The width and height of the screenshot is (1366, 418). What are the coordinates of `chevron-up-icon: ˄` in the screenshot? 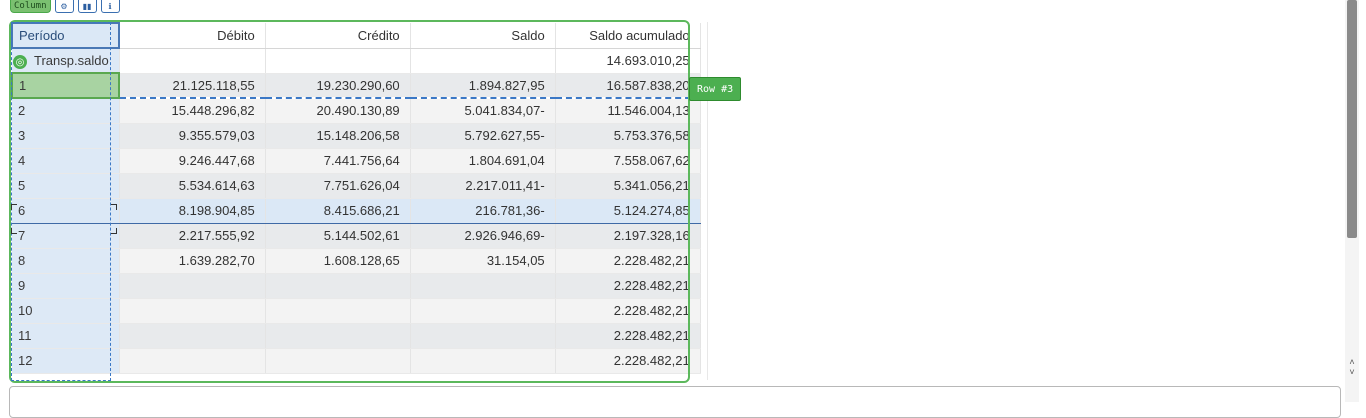 It's located at (1351, 362).